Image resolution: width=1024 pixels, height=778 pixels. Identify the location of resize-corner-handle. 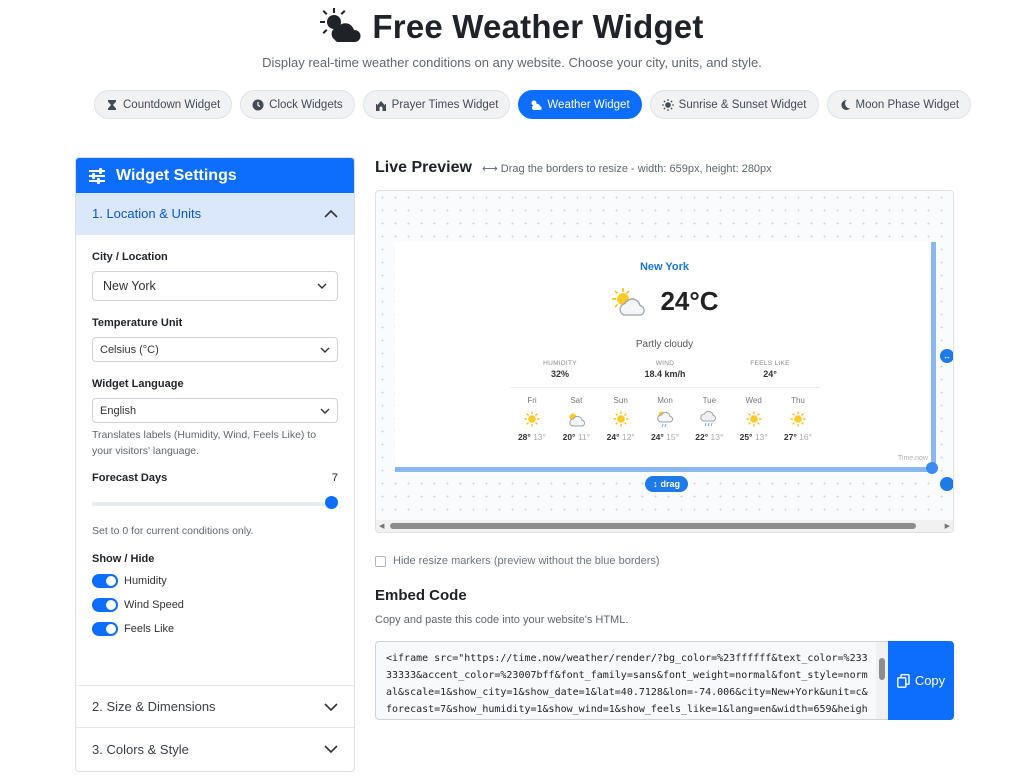
(932, 468).